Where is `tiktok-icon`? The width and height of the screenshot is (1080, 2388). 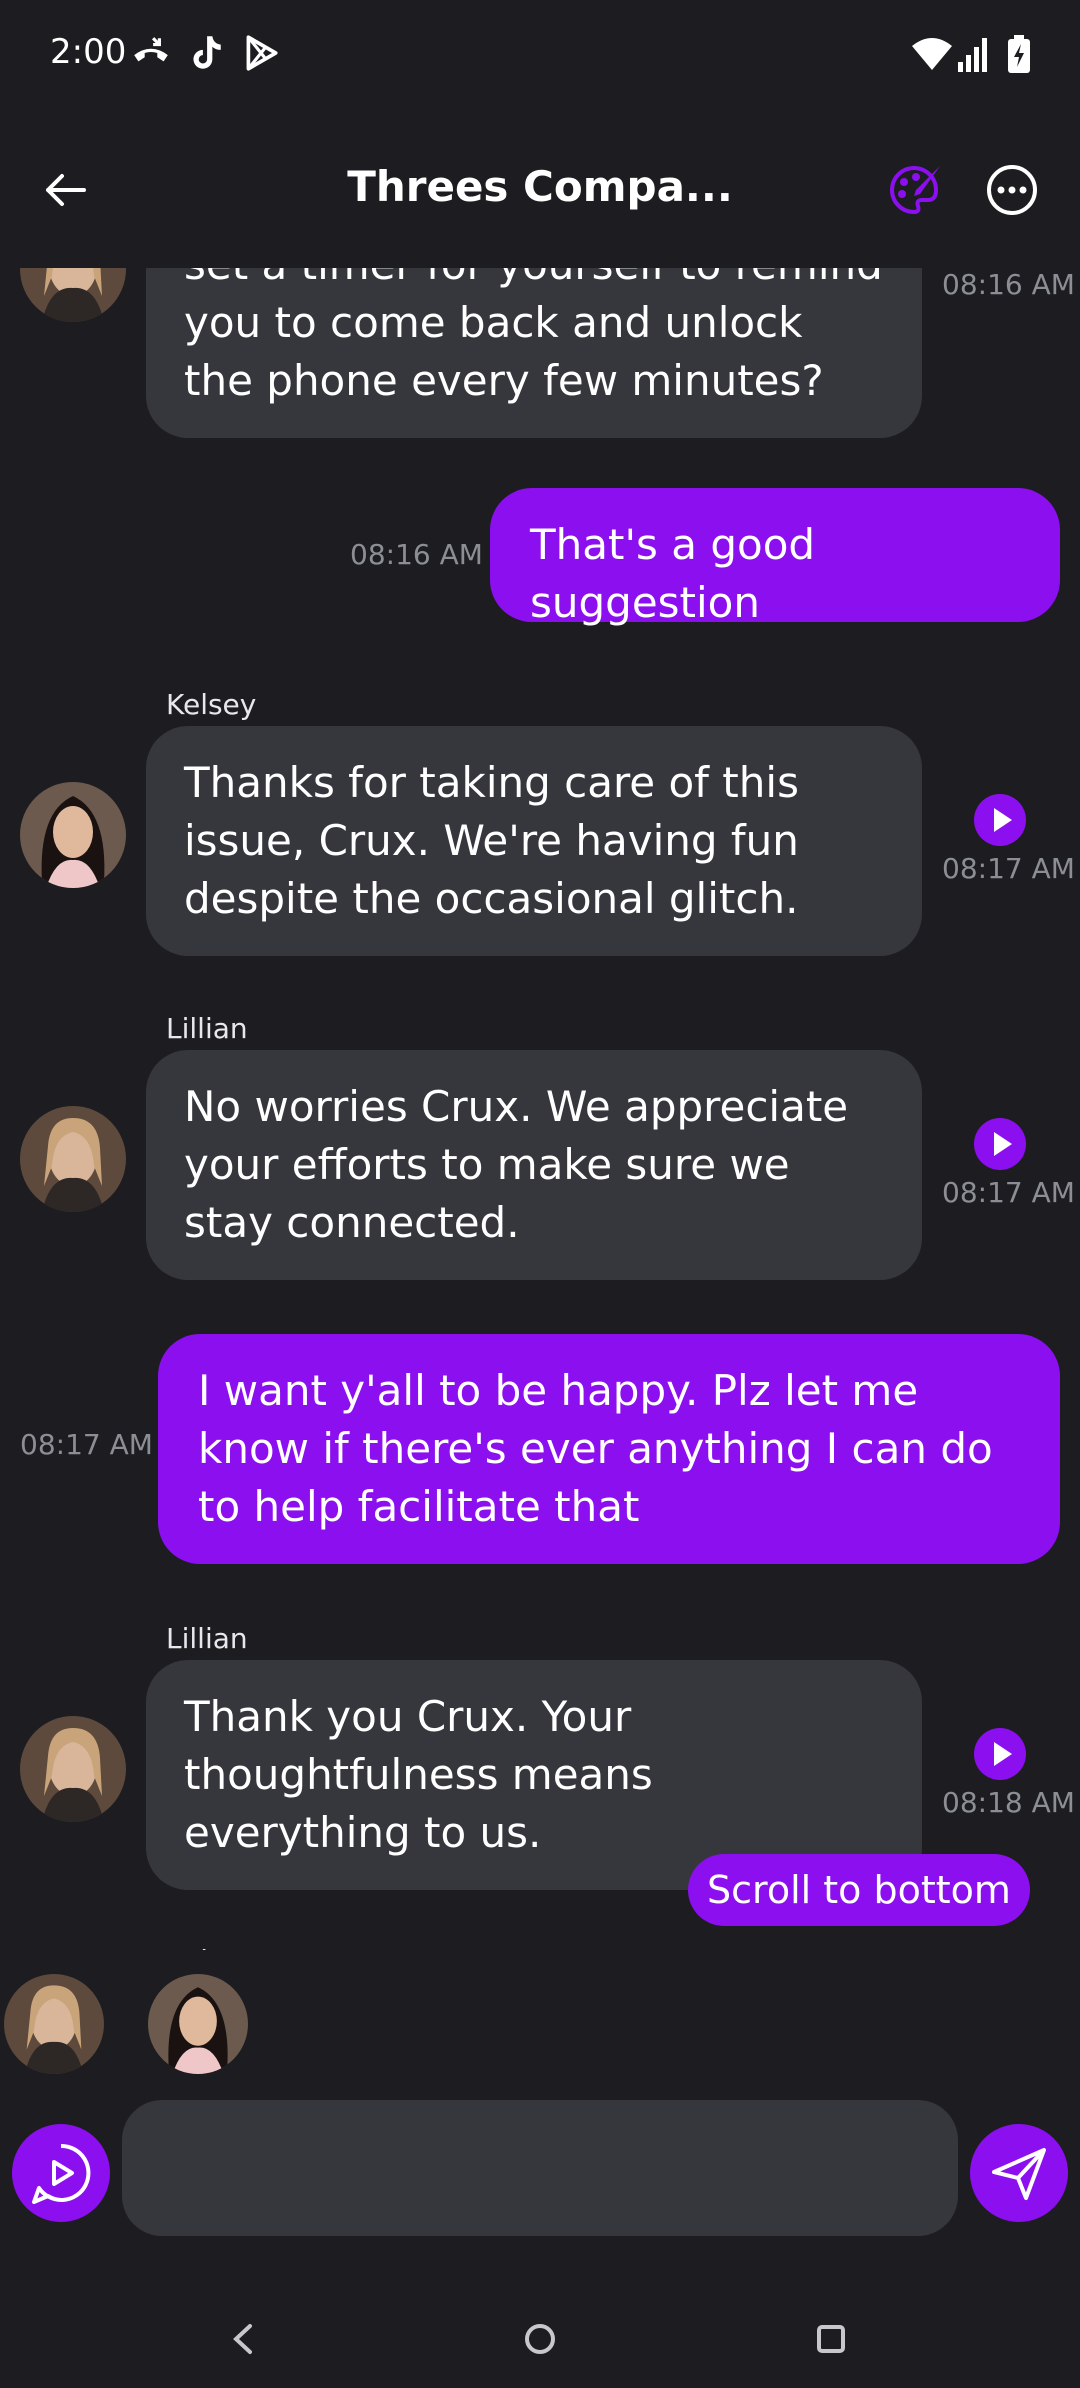
tiktok-icon is located at coordinates (207, 52).